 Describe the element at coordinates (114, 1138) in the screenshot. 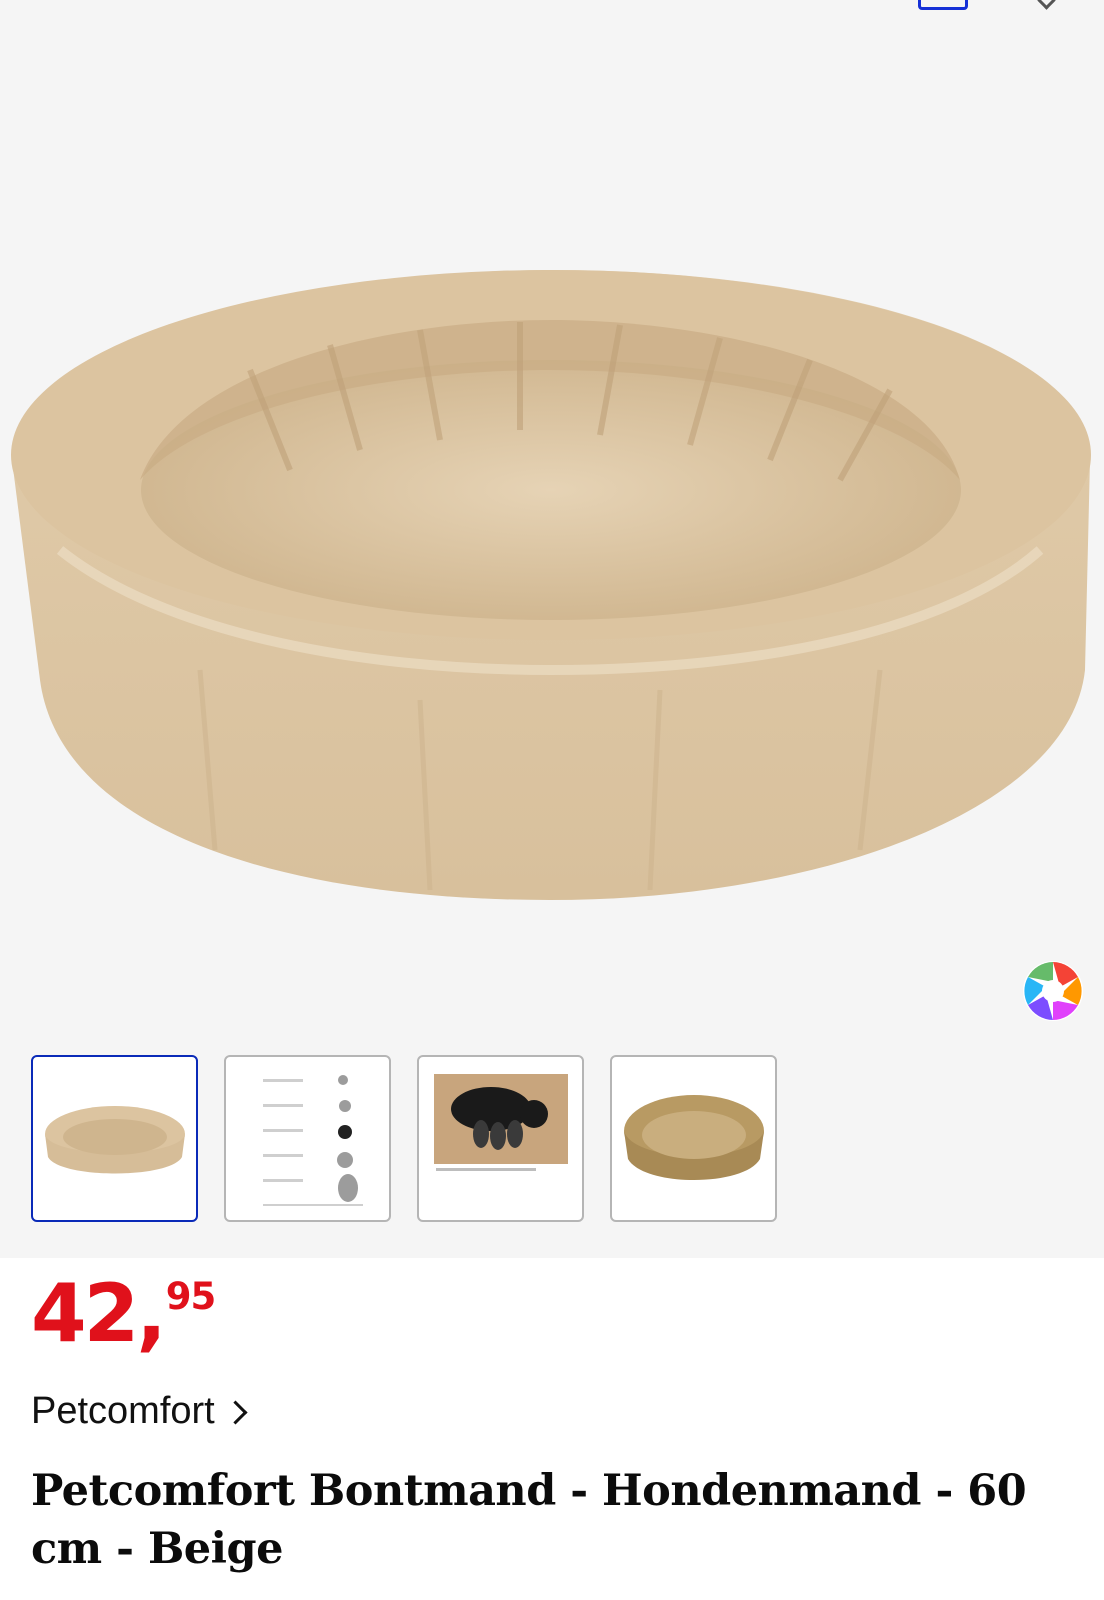

I see `thumbnail-bed-beige` at that location.